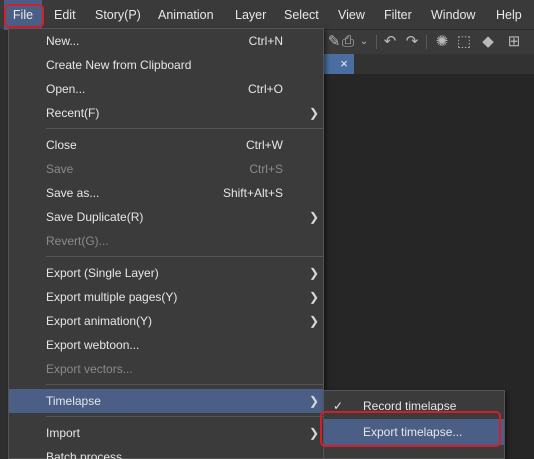 Image resolution: width=534 pixels, height=459 pixels. Describe the element at coordinates (95, 217) in the screenshot. I see `menu-item-label: Save Duplicate(R)` at that location.